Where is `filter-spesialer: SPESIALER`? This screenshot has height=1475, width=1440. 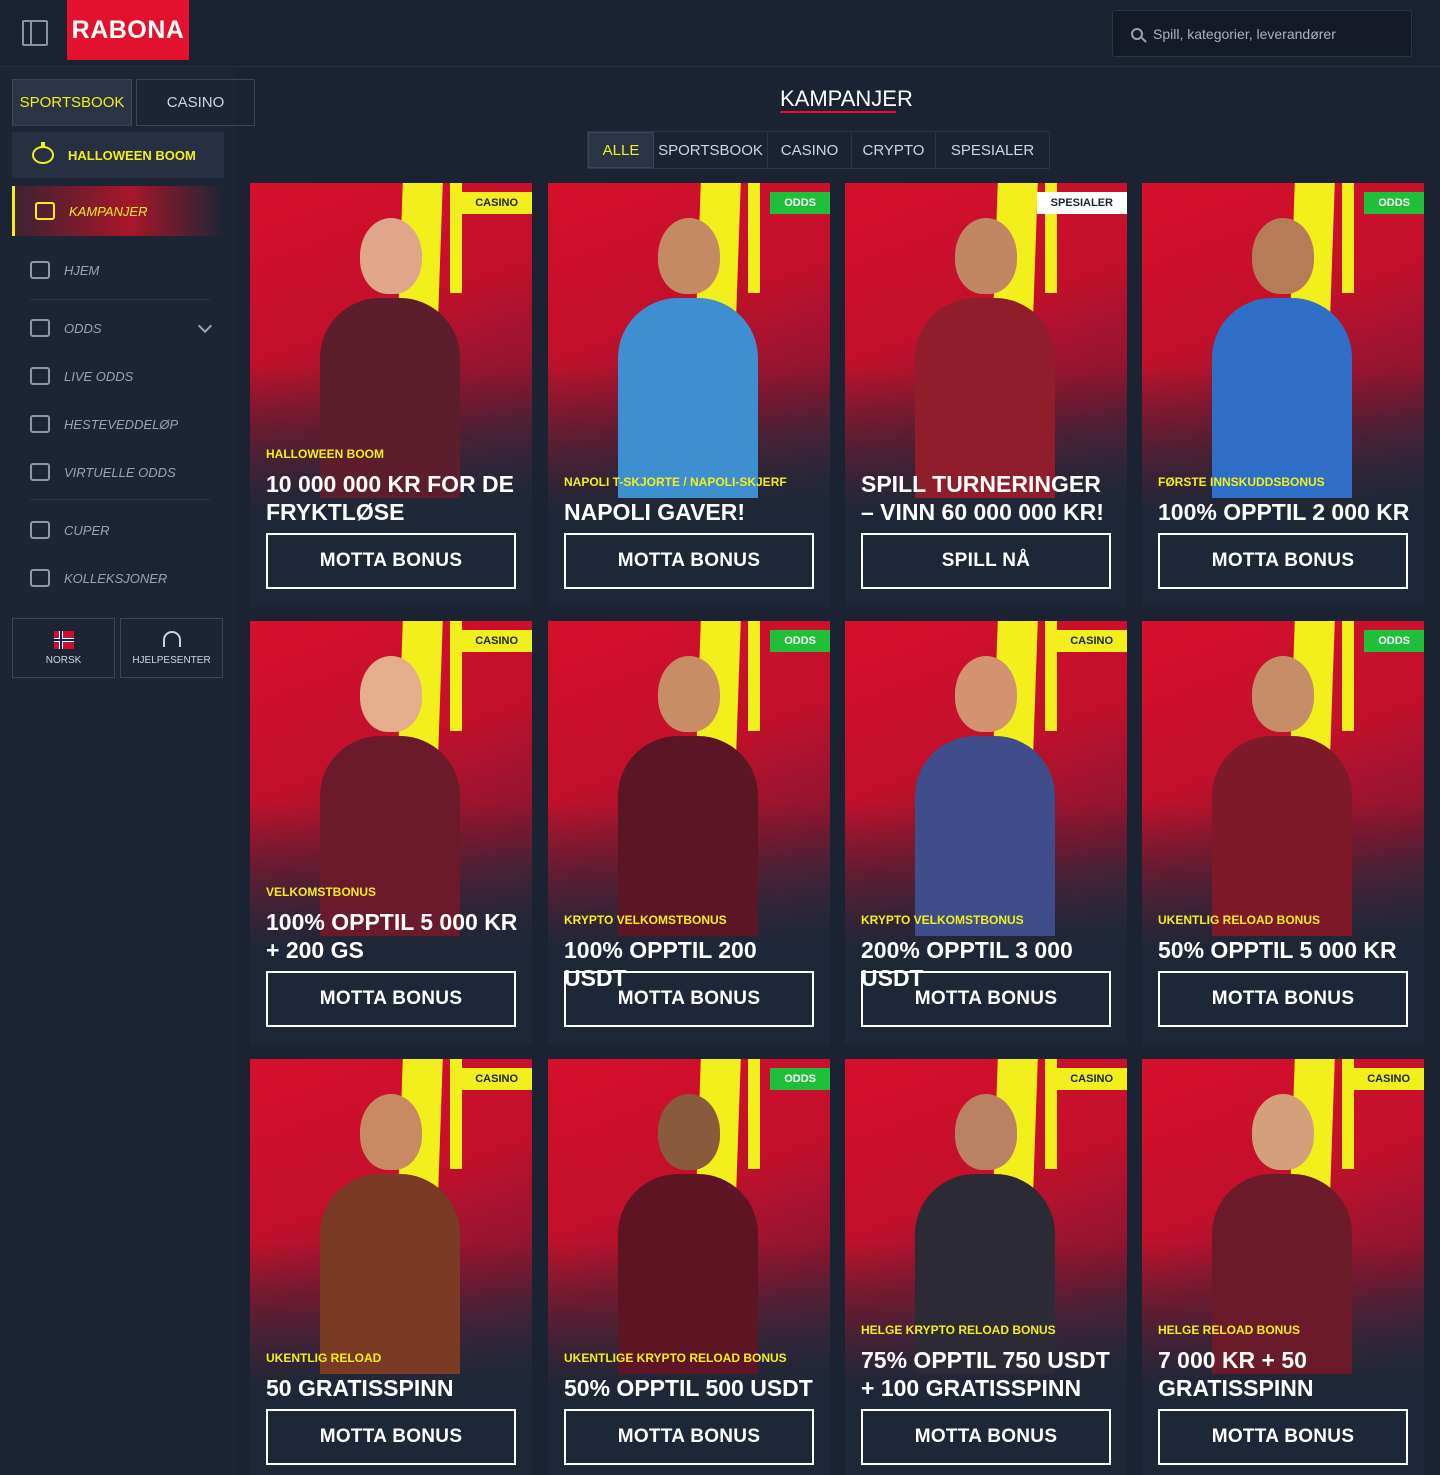 filter-spesialer: SPESIALER is located at coordinates (992, 150).